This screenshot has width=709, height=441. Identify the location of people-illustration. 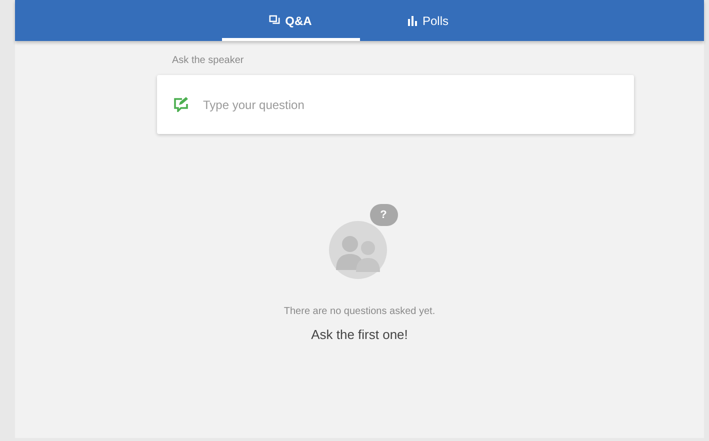
(359, 249).